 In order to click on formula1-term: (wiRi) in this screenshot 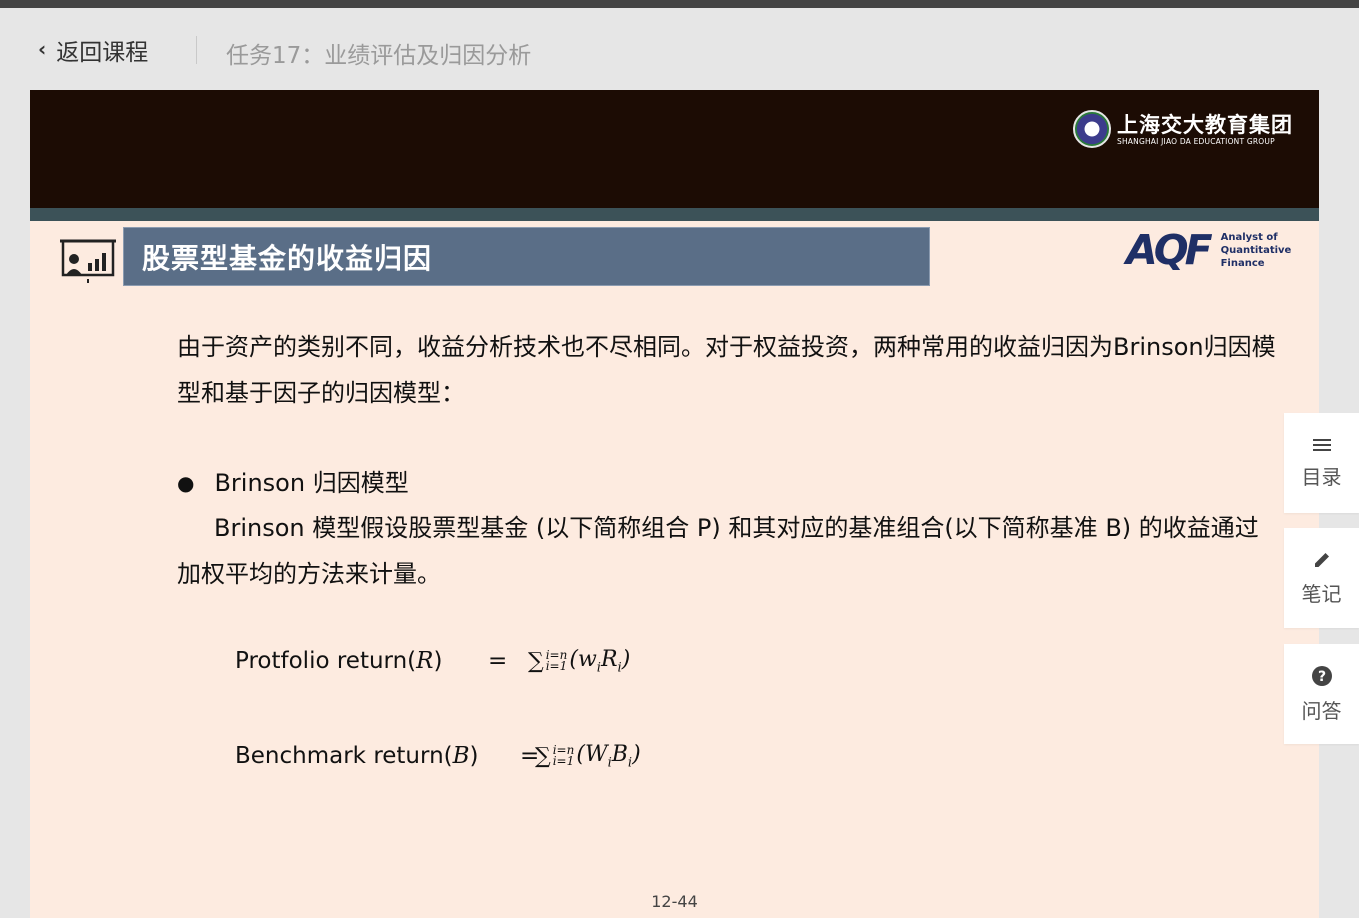, I will do `click(600, 661)`.